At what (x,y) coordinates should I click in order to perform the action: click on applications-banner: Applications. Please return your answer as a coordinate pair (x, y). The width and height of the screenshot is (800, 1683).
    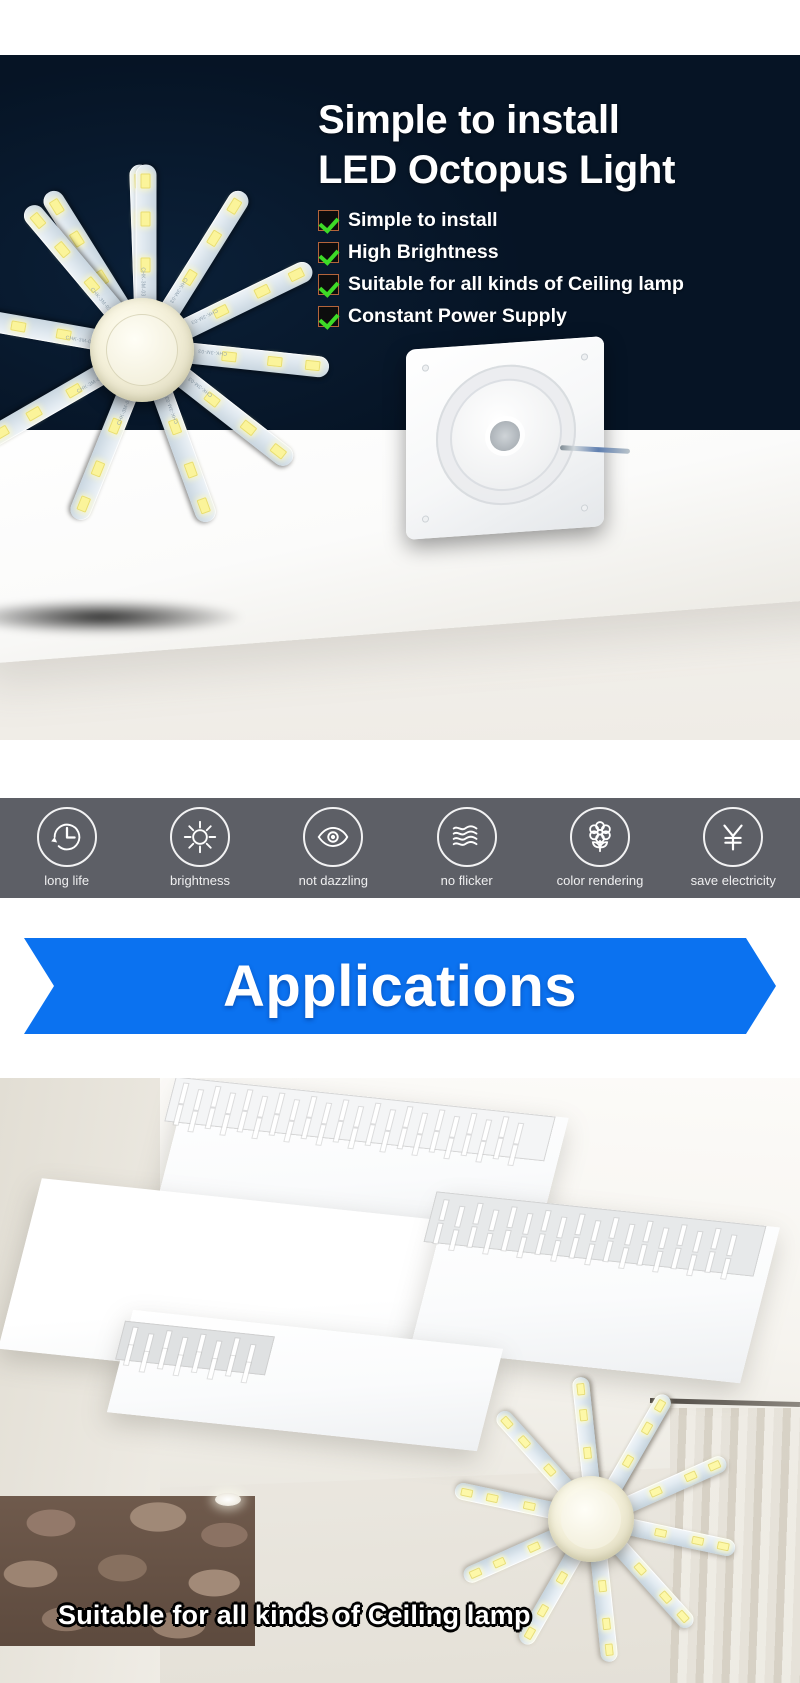
    Looking at the image, I should click on (400, 986).